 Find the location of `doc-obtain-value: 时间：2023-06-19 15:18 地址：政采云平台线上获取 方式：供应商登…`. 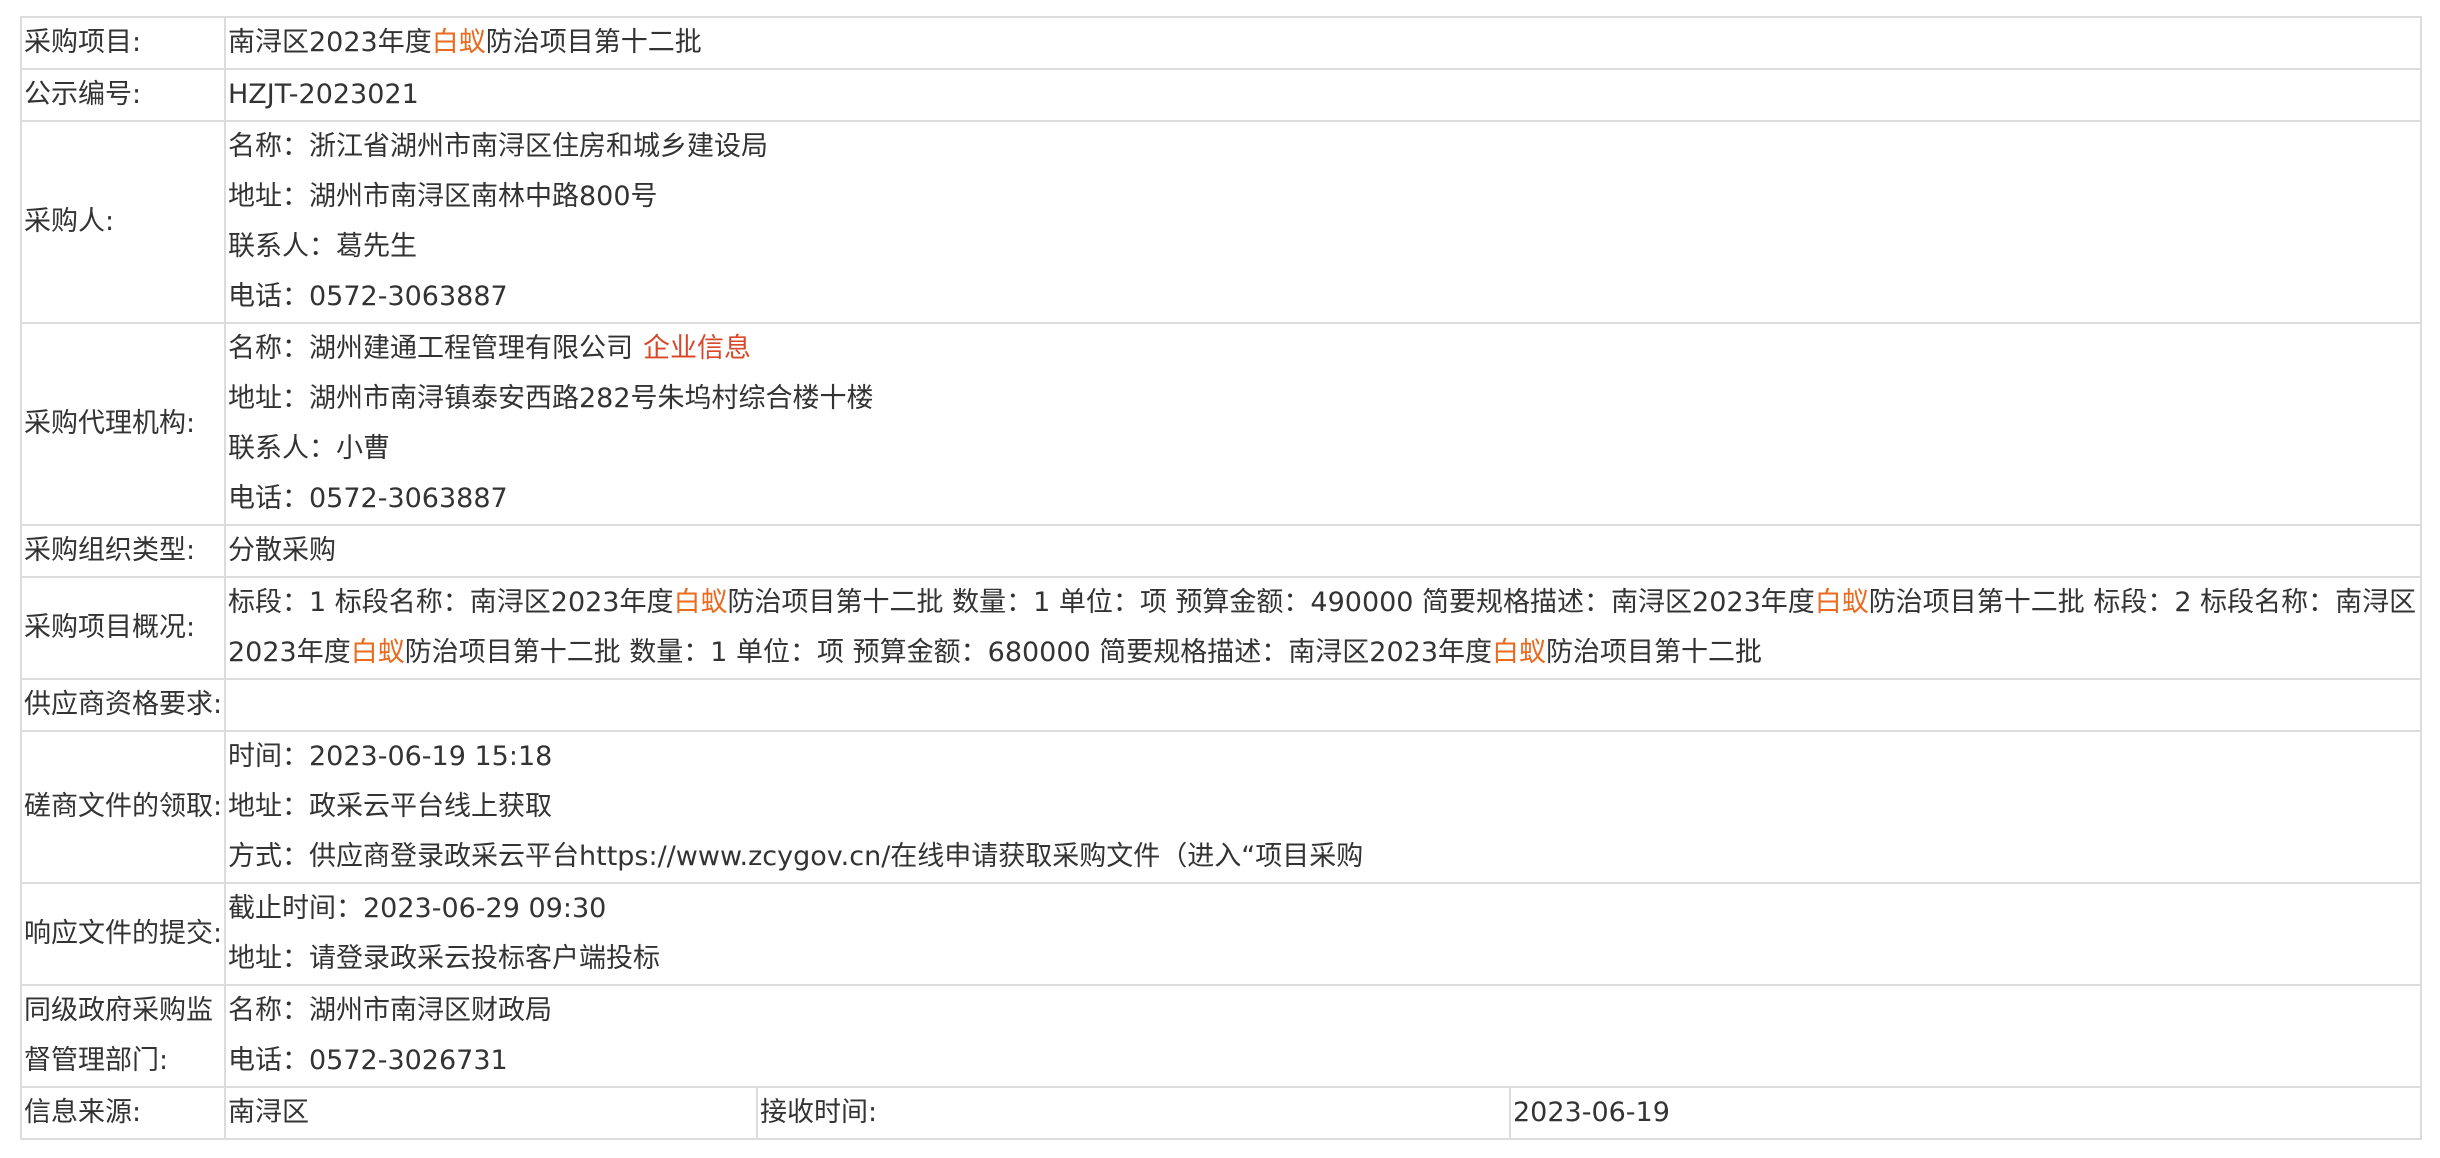

doc-obtain-value: 时间：2023-06-19 15:18 地址：政采云平台线上获取 方式：供应商登… is located at coordinates (1323, 807).